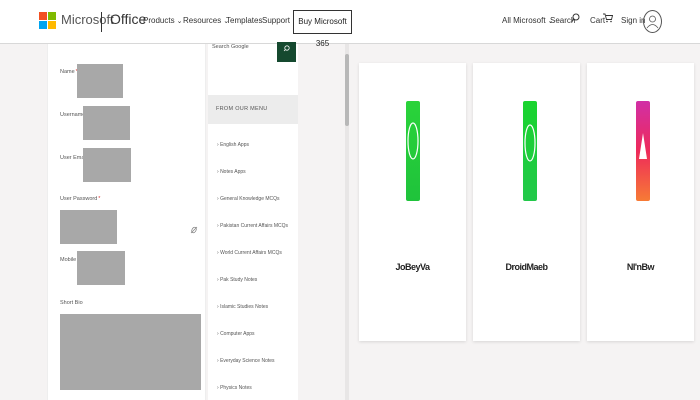 The width and height of the screenshot is (700, 400). Describe the element at coordinates (73, 115) in the screenshot. I see `username-label-text: Username` at that location.